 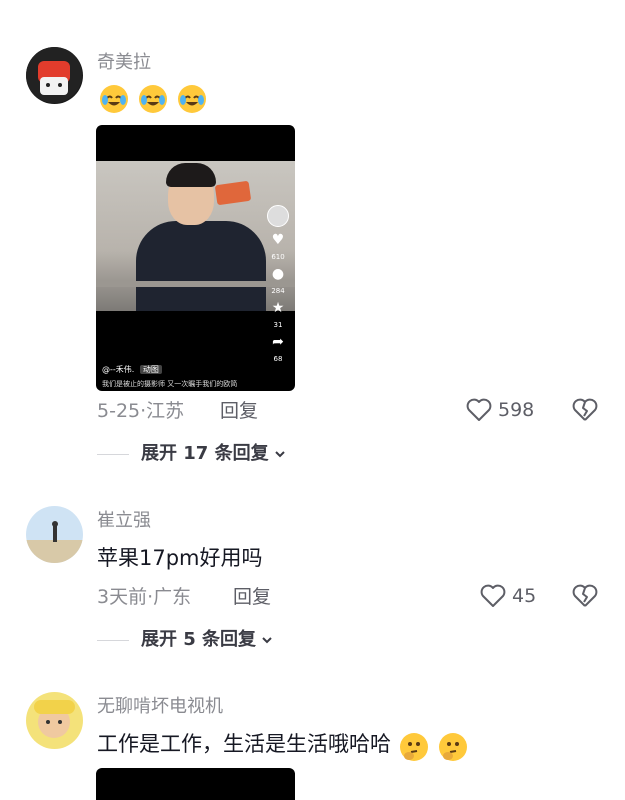 I want to click on like-count: 45, so click(x=524, y=596).